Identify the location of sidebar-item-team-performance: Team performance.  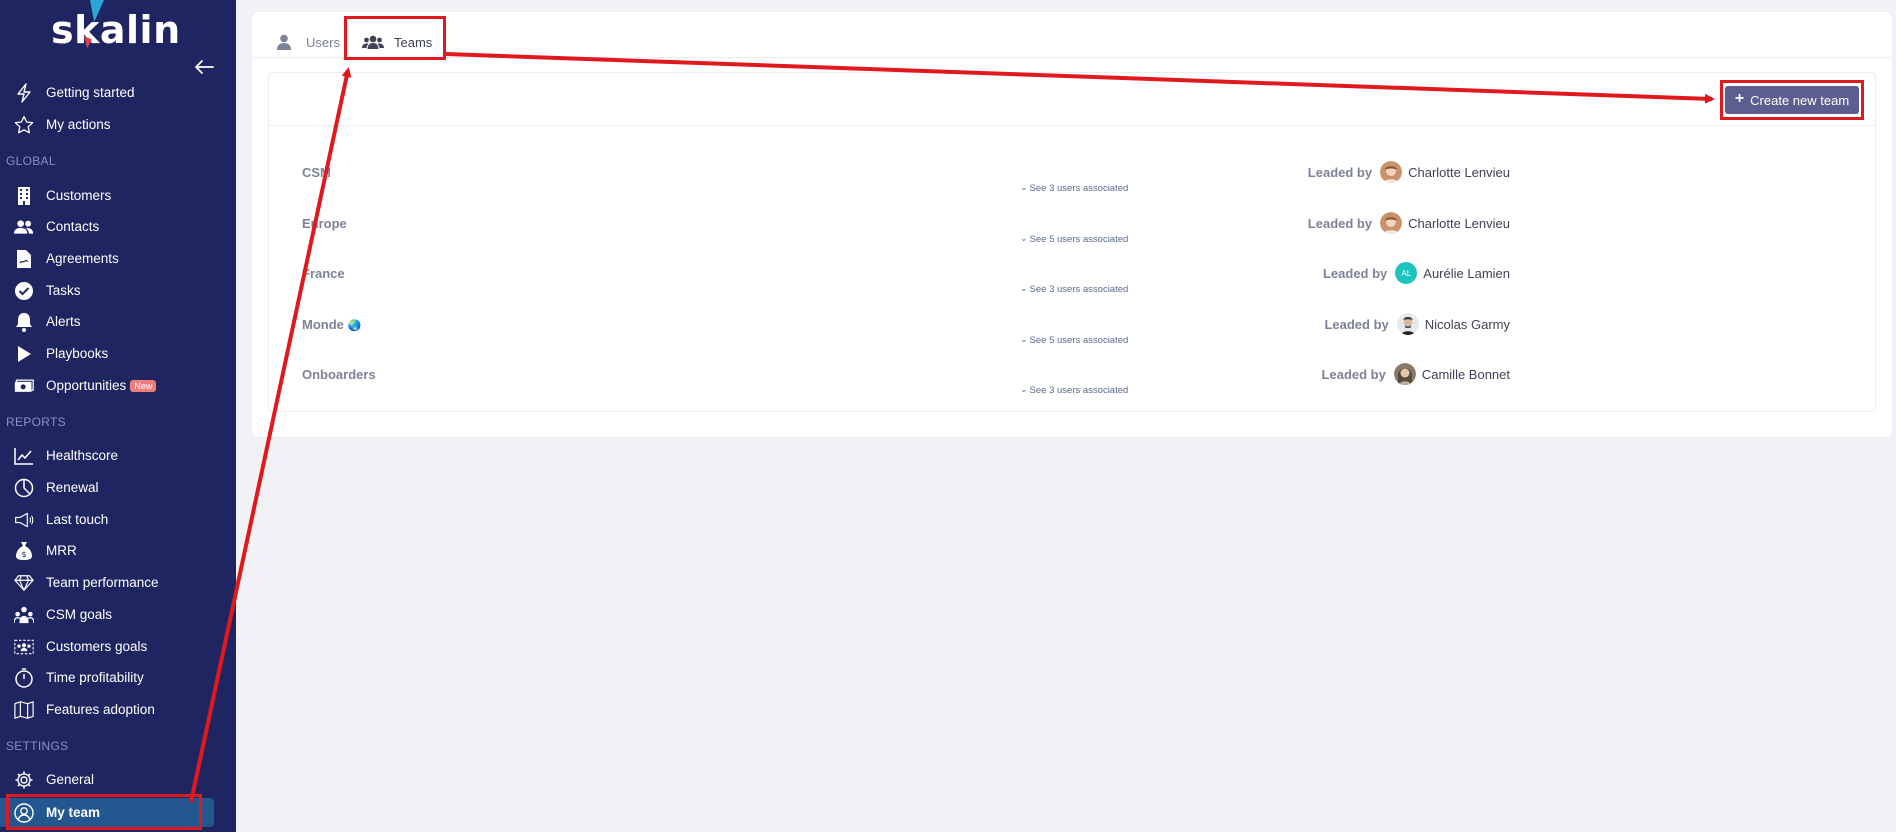
(118, 583).